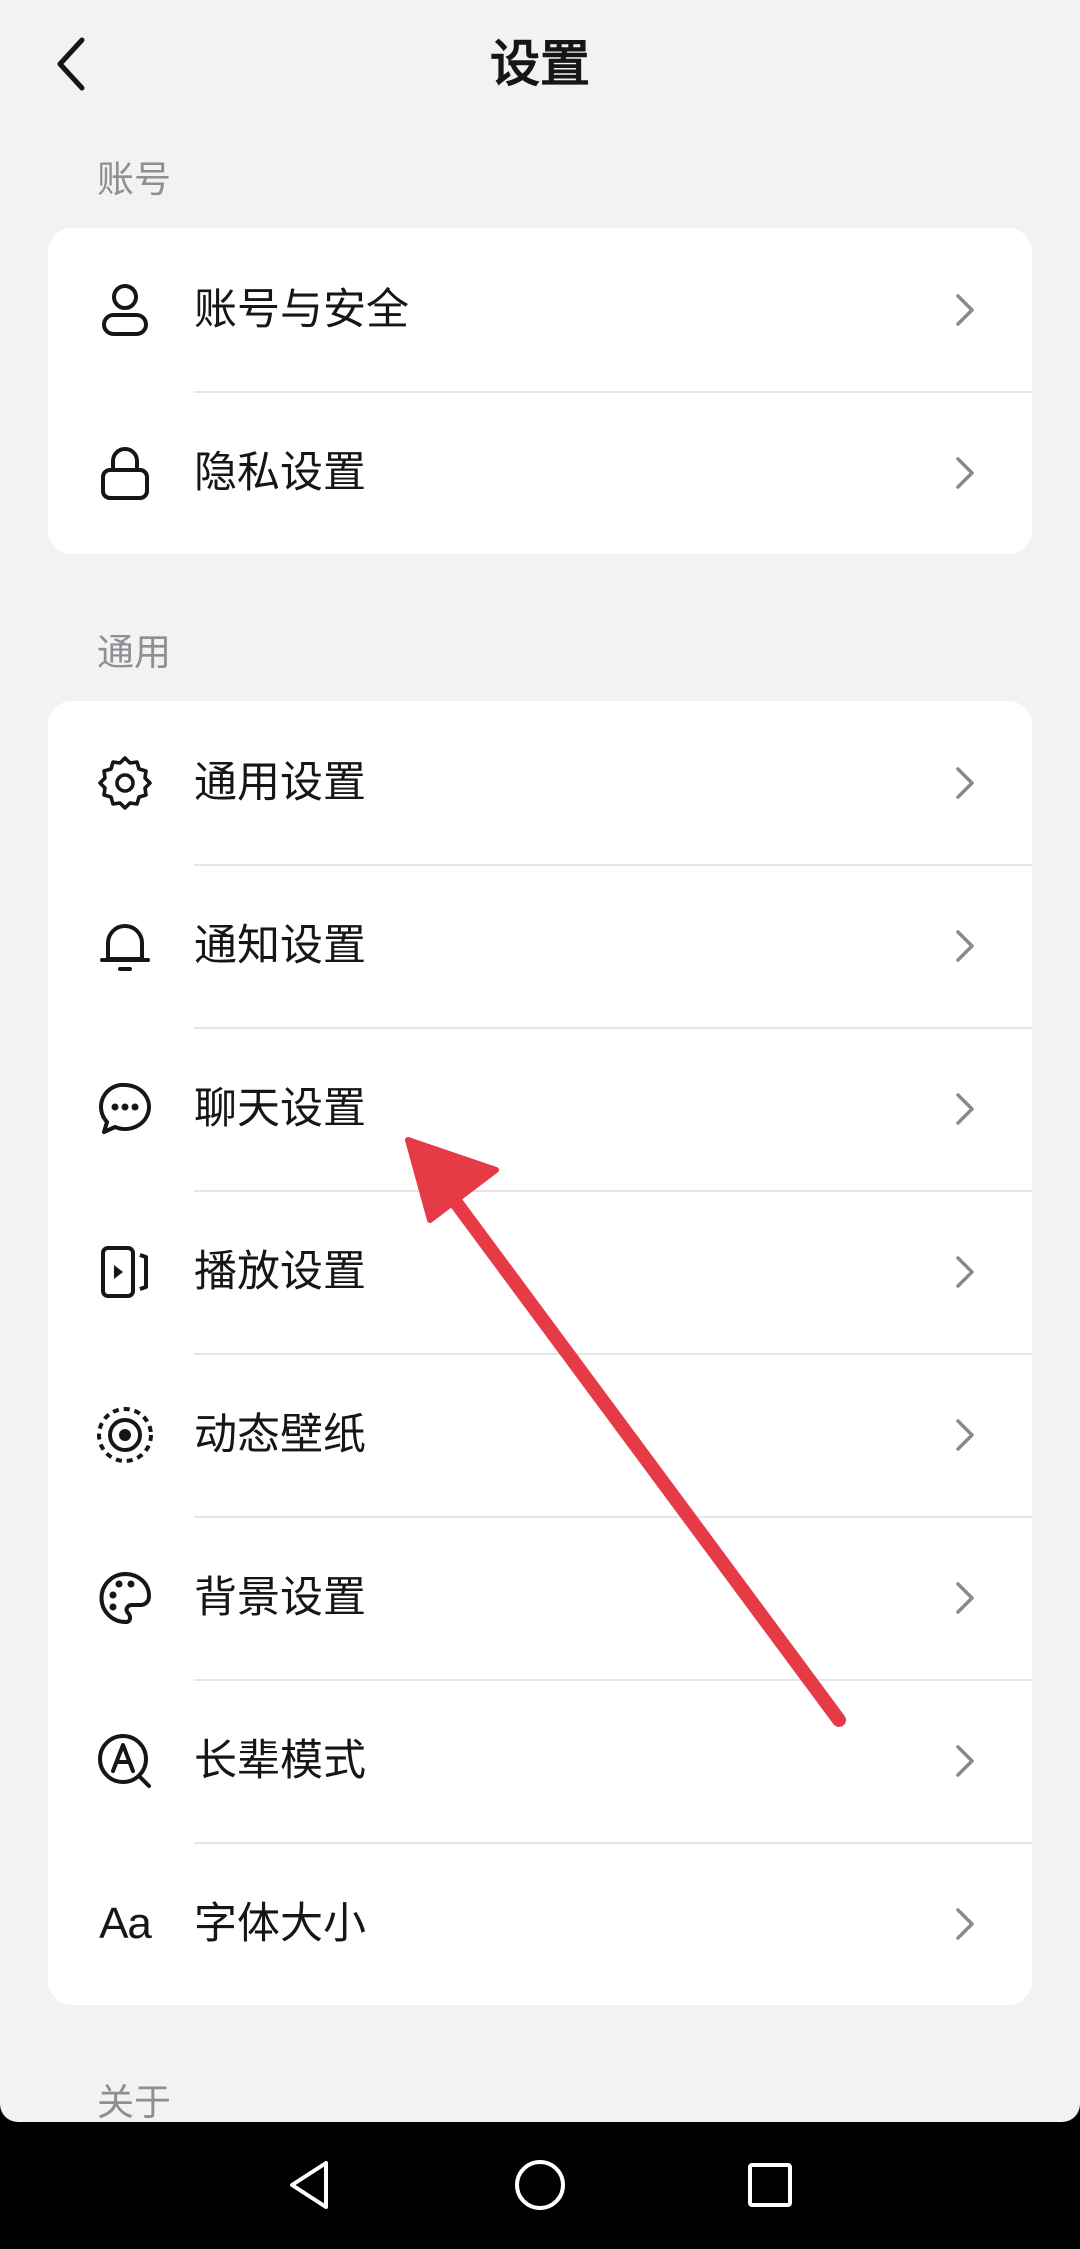 The image size is (1080, 2249). I want to click on row-label: 通用设置, so click(280, 782).